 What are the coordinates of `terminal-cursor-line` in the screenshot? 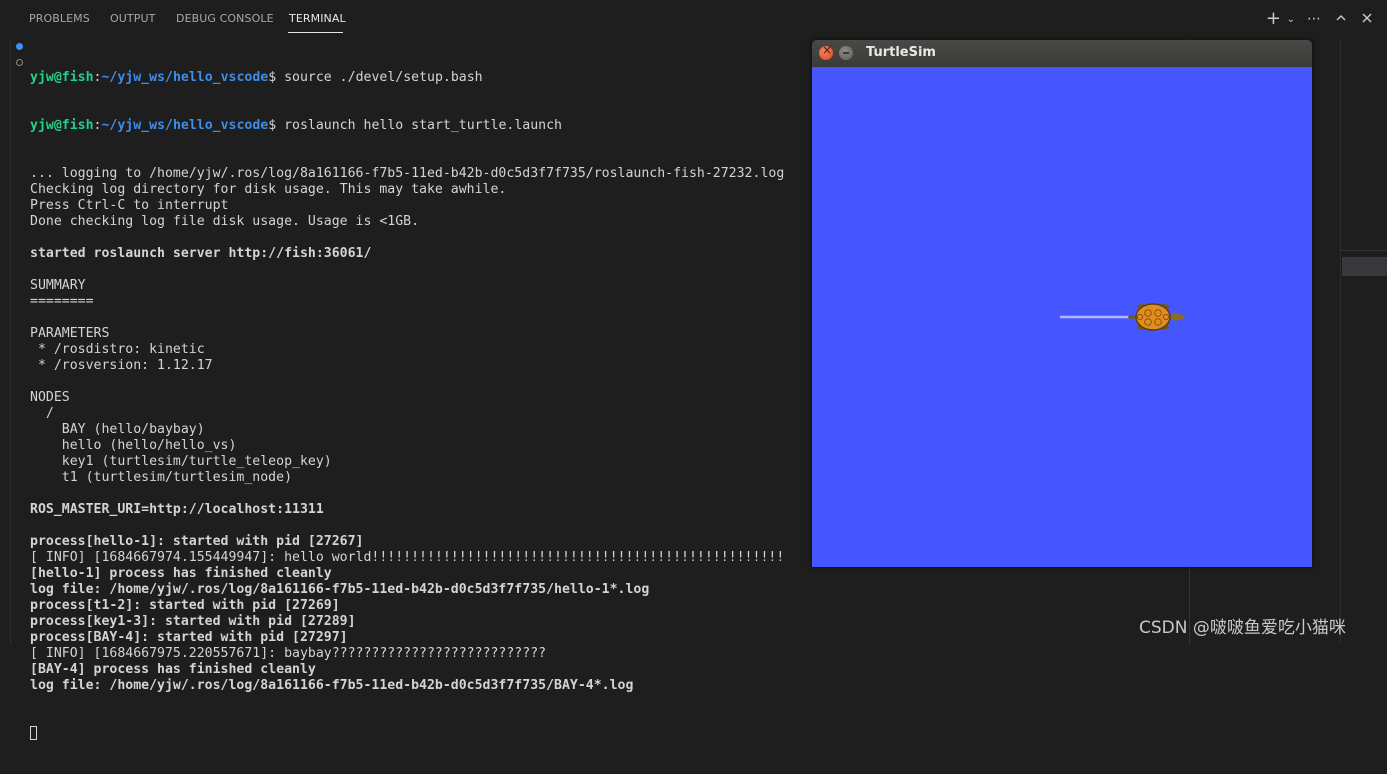 It's located at (407, 734).